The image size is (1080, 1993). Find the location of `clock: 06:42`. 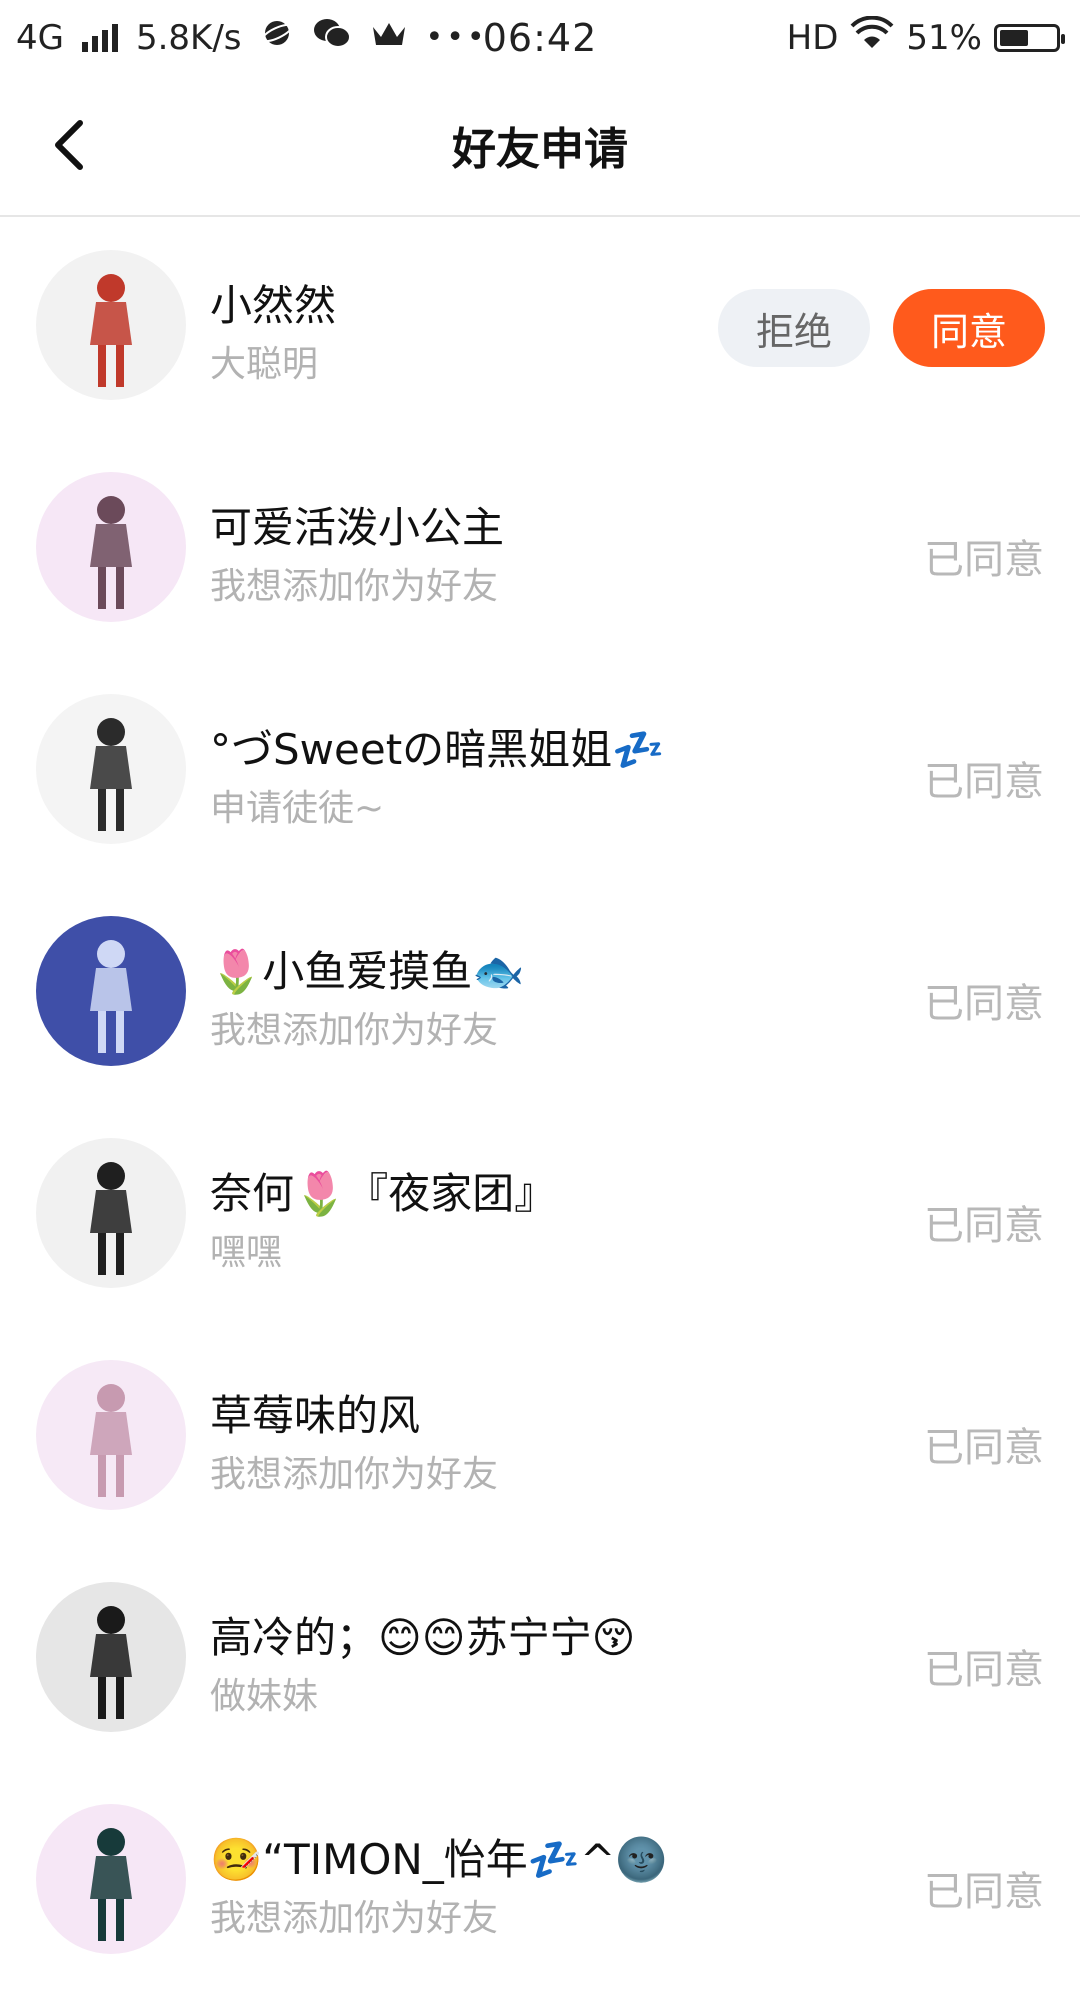

clock: 06:42 is located at coordinates (540, 37).